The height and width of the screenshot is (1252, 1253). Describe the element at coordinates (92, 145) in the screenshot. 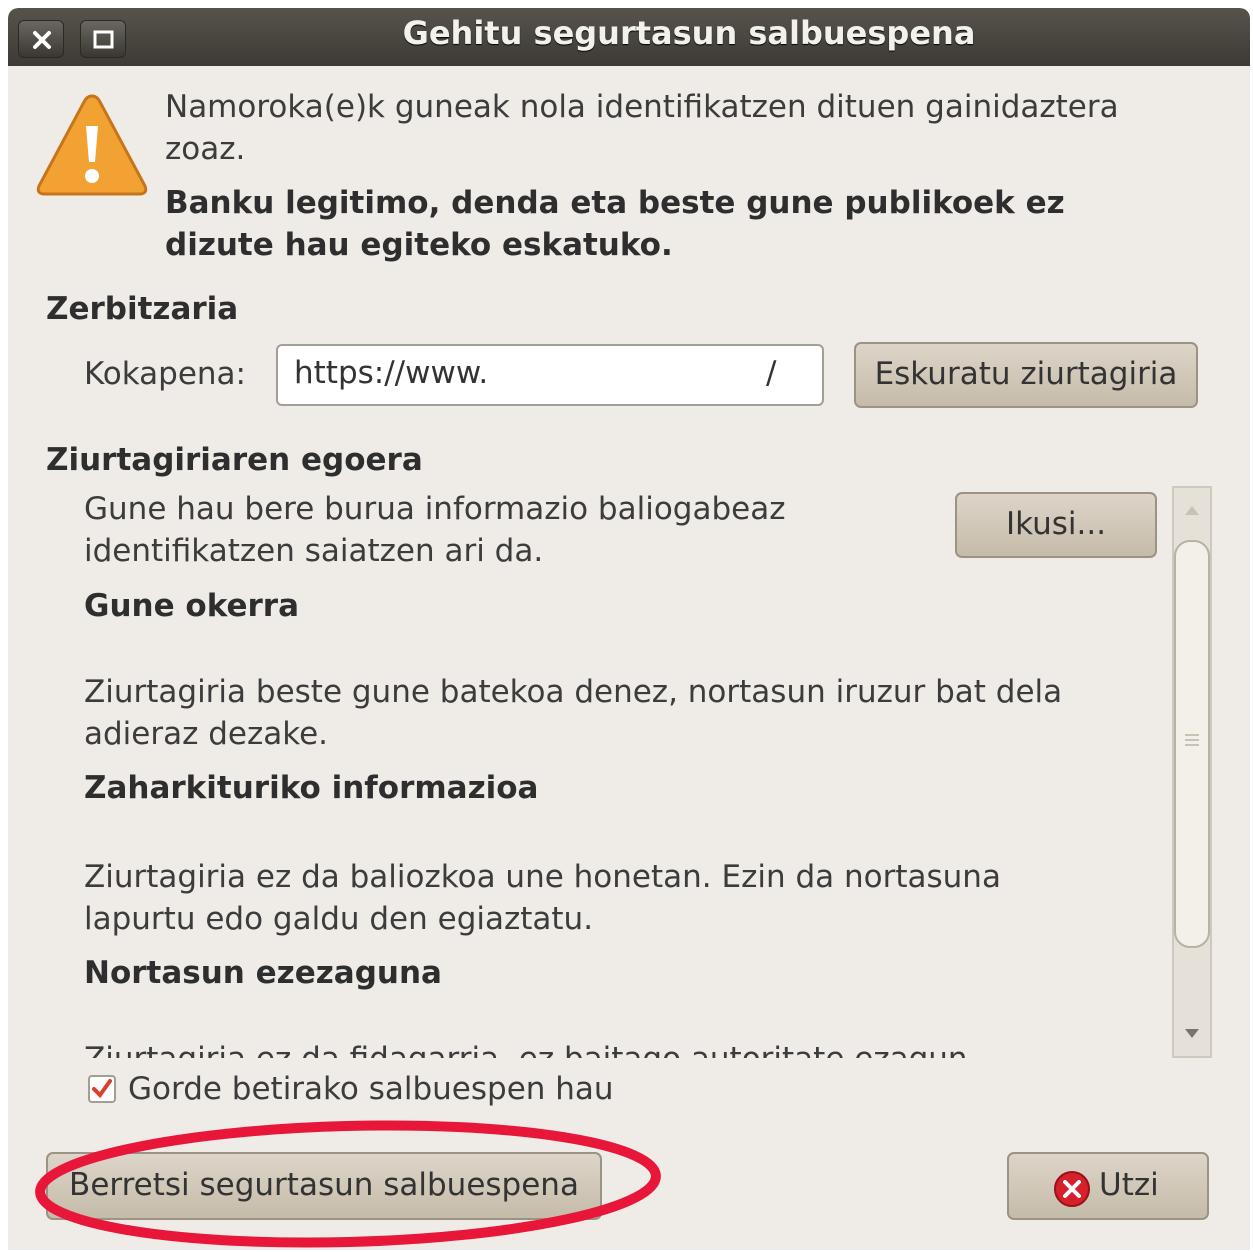

I see `warning-icon` at that location.